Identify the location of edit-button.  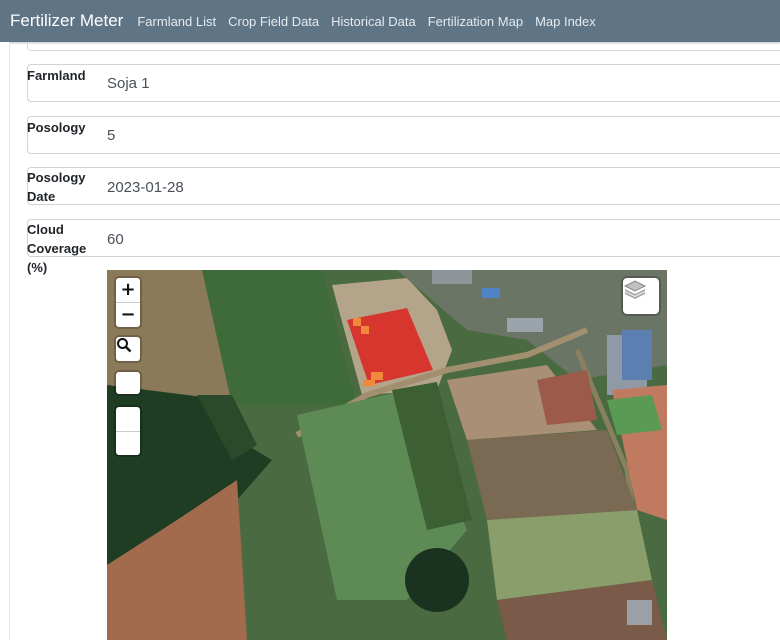
(128, 419).